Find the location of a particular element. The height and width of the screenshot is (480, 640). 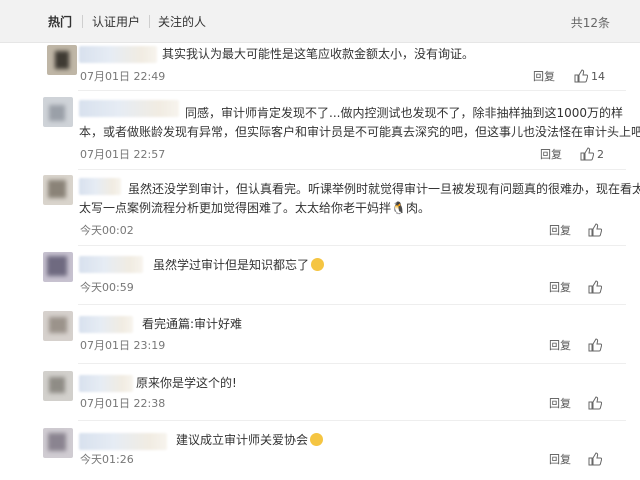

comment-text-line2: 太写一点案例流程分析更加觉得困难了。太太给你老干妈拌🐧肉。 is located at coordinates (254, 208).